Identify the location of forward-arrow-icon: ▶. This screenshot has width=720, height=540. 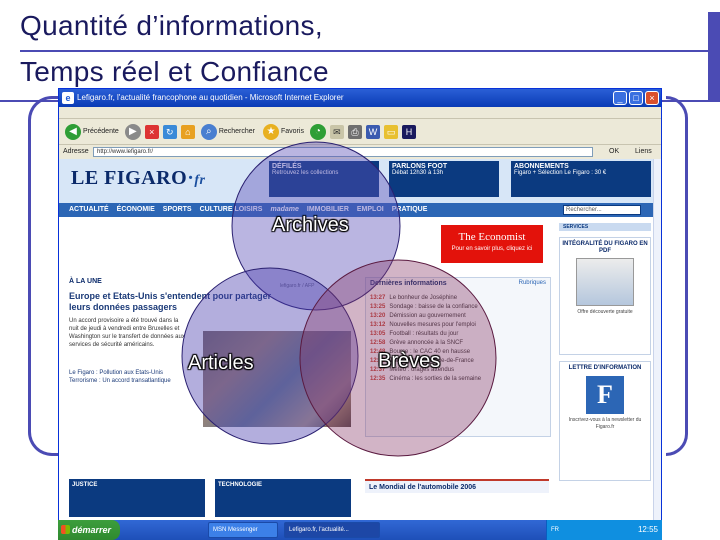
(132, 131).